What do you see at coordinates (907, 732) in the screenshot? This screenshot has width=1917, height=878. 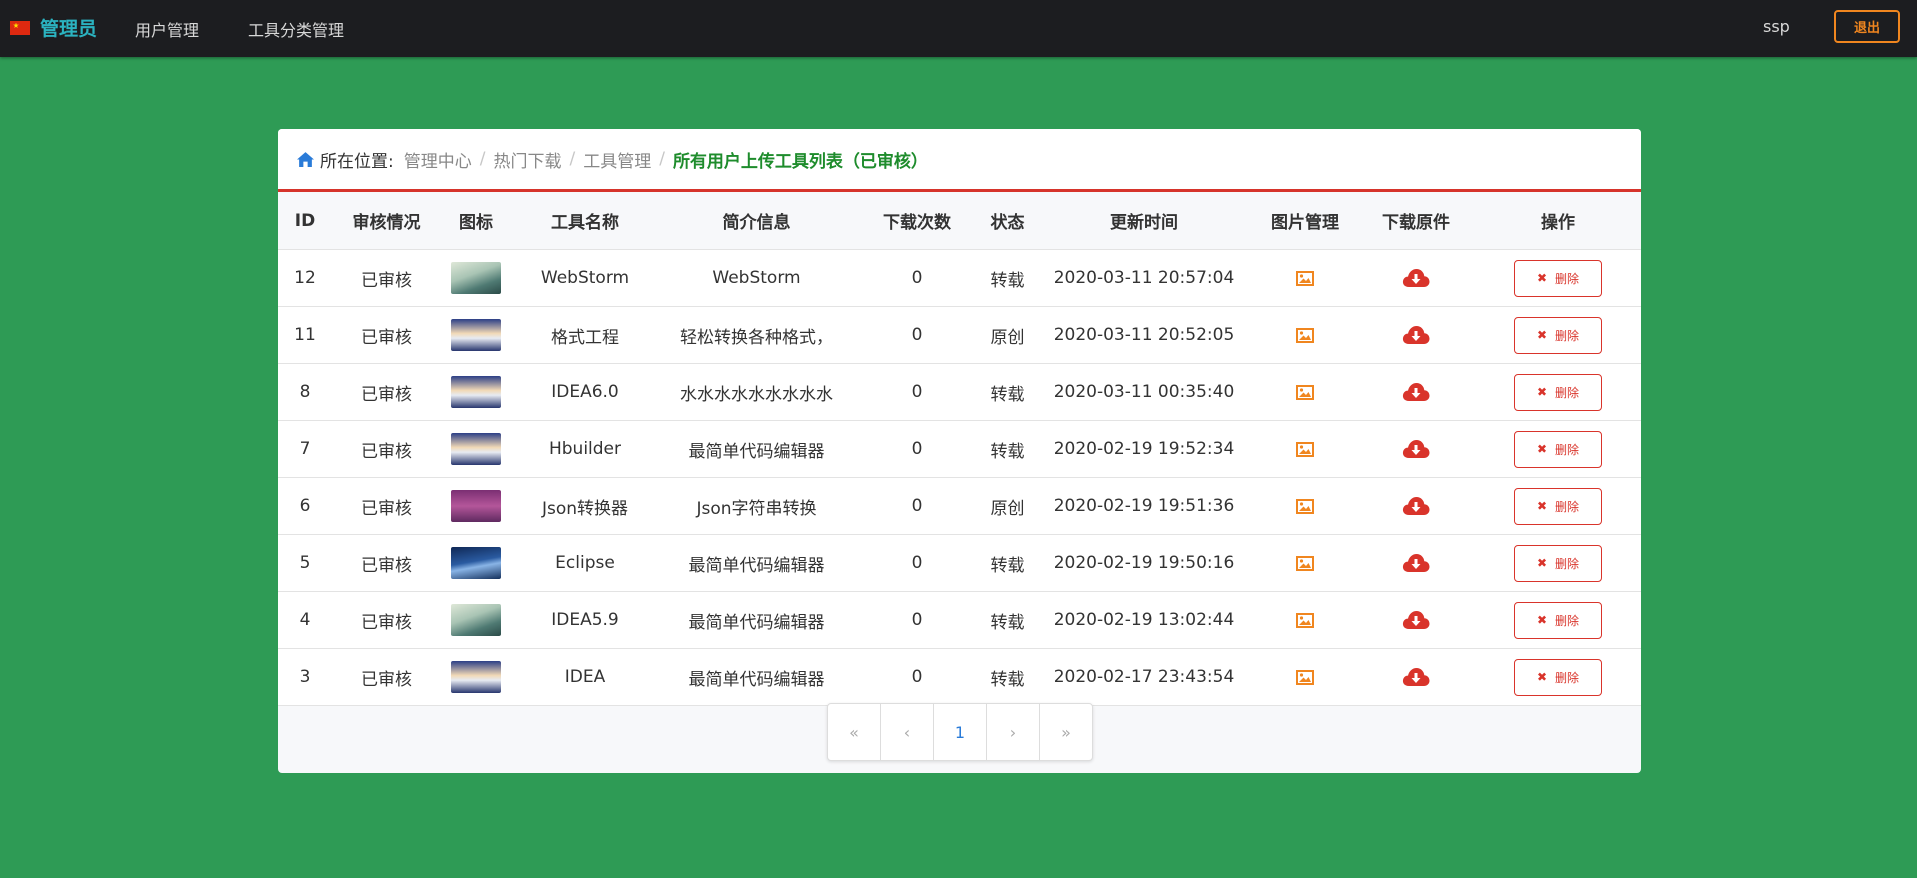 I see `pagination-prev: ‹` at bounding box center [907, 732].